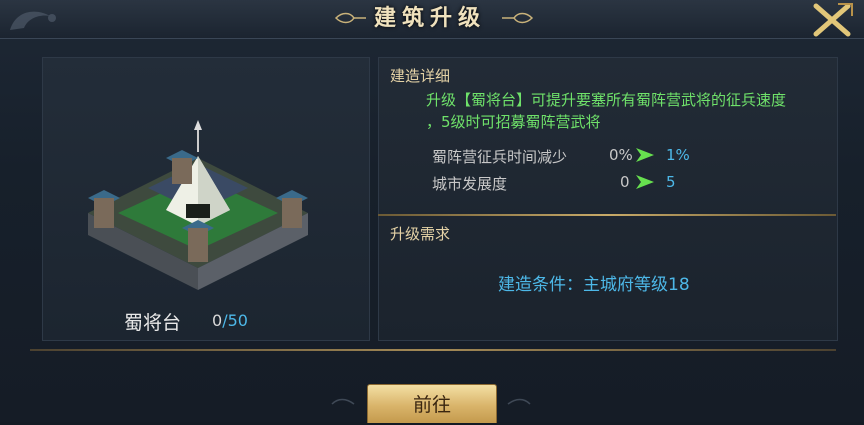 This screenshot has width=864, height=425. Describe the element at coordinates (631, 111) in the screenshot. I see `detail-description: 升级【蜀将台】可提升要塞所有蜀阵营武将的征兵速度 ，5级时可招募蜀阵营武将` at that location.